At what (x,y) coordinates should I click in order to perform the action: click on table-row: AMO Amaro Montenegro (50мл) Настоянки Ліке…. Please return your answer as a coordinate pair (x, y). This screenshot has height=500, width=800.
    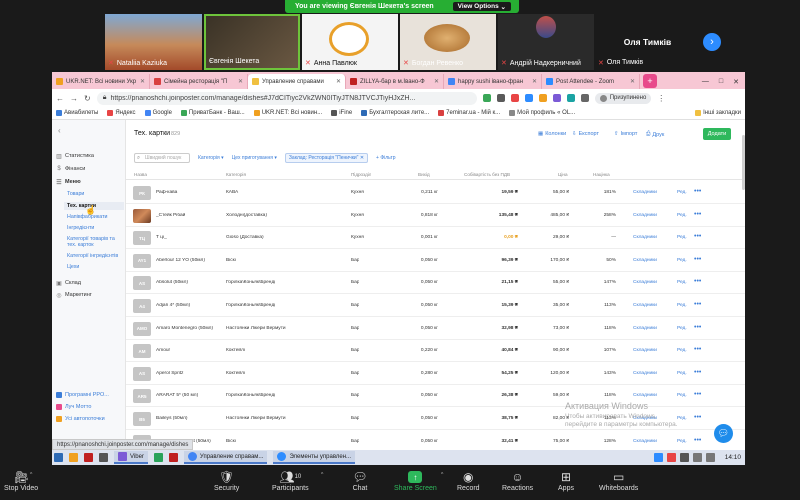
    Looking at the image, I should click on (435, 329).